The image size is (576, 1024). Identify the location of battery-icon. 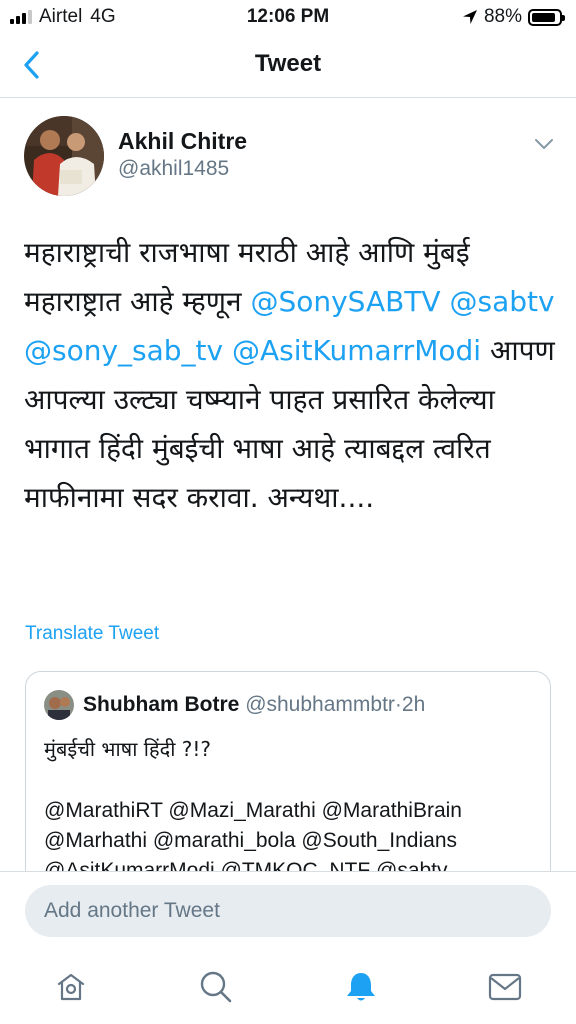
(546, 17).